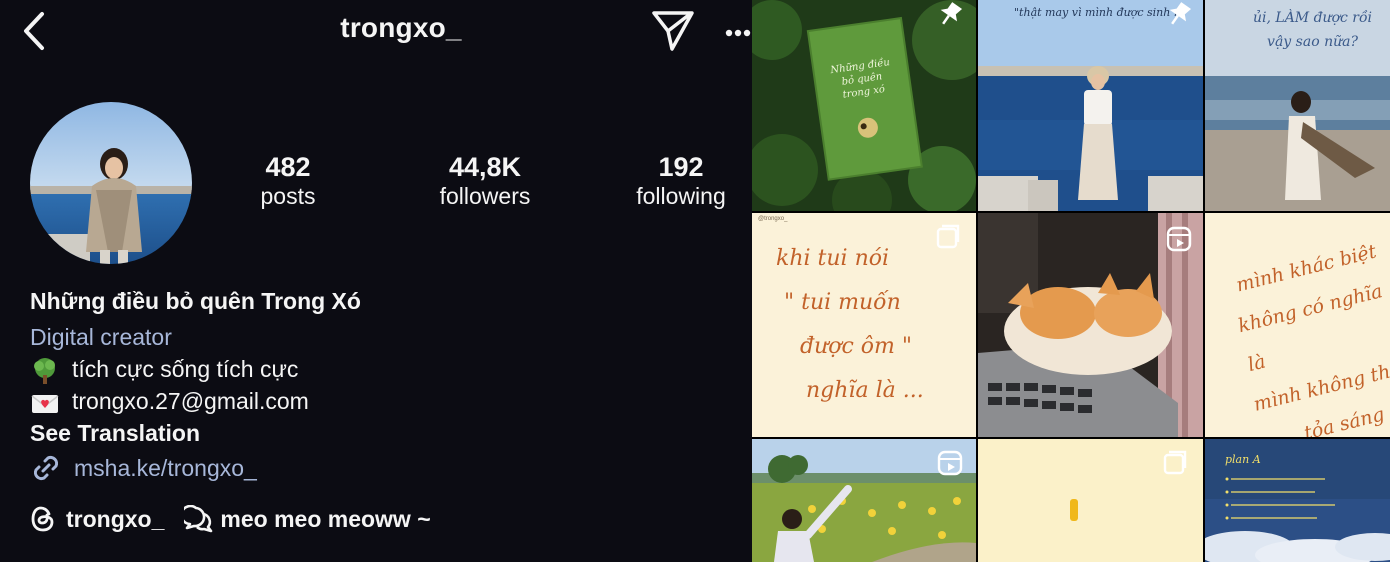 This screenshot has width=1390, height=562. I want to click on threads-profile-link: trongxo_, so click(97, 519).